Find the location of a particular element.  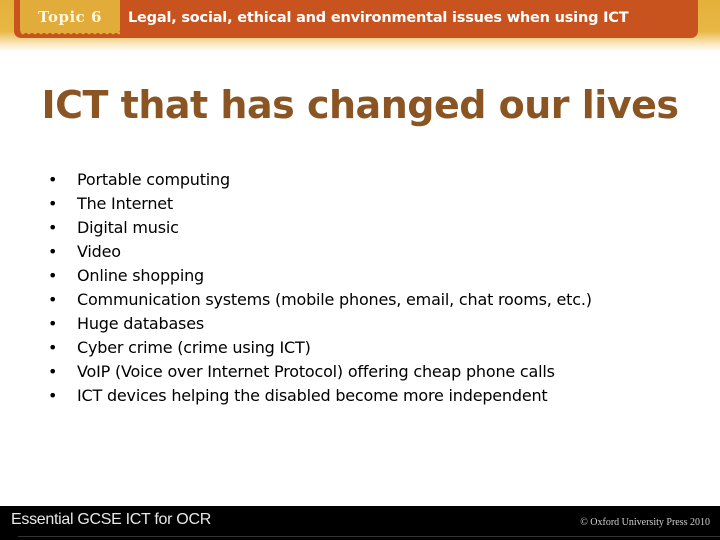

list-item: • Video is located at coordinates (320, 254).